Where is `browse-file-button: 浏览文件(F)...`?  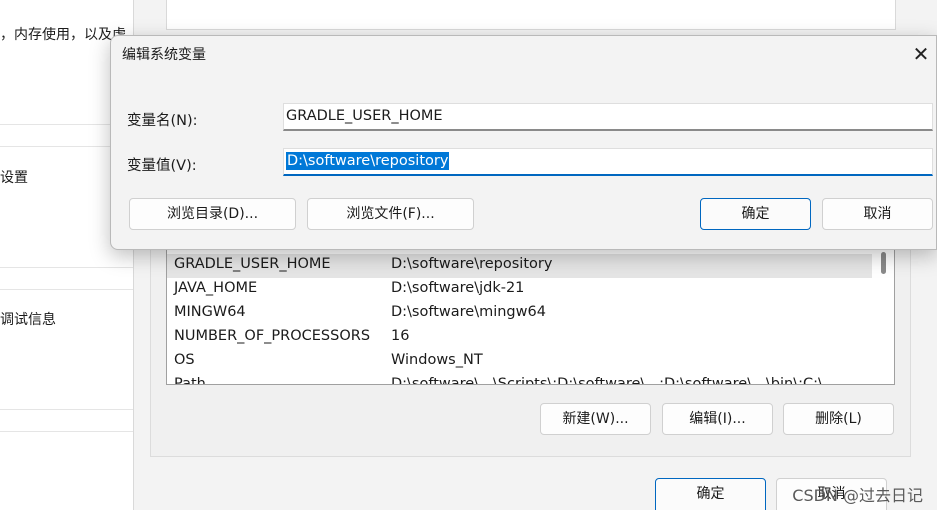 browse-file-button: 浏览文件(F)... is located at coordinates (390, 214).